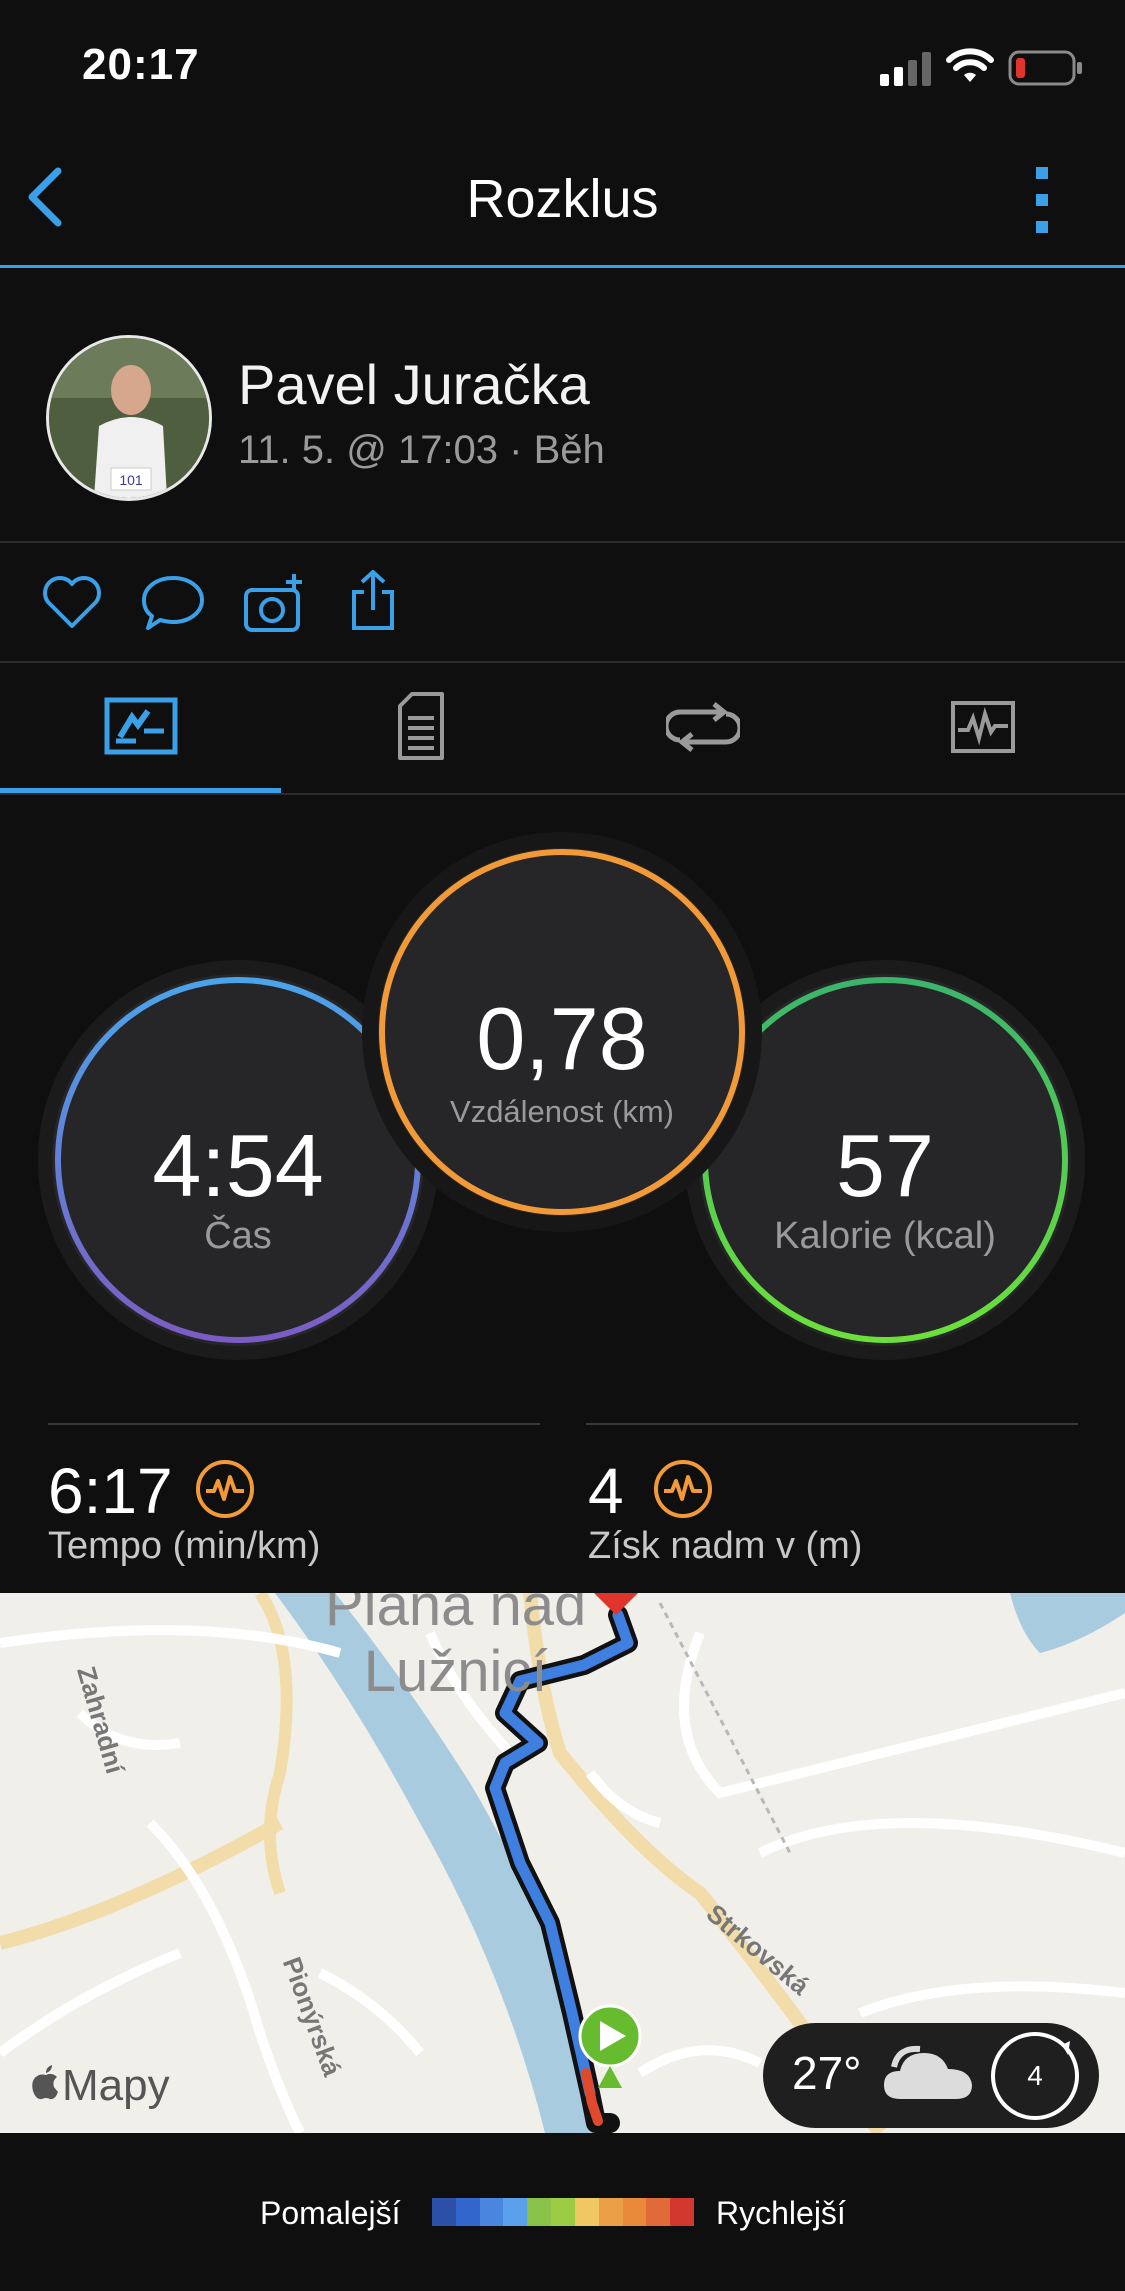  Describe the element at coordinates (72, 601) in the screenshot. I see `like-icon` at that location.